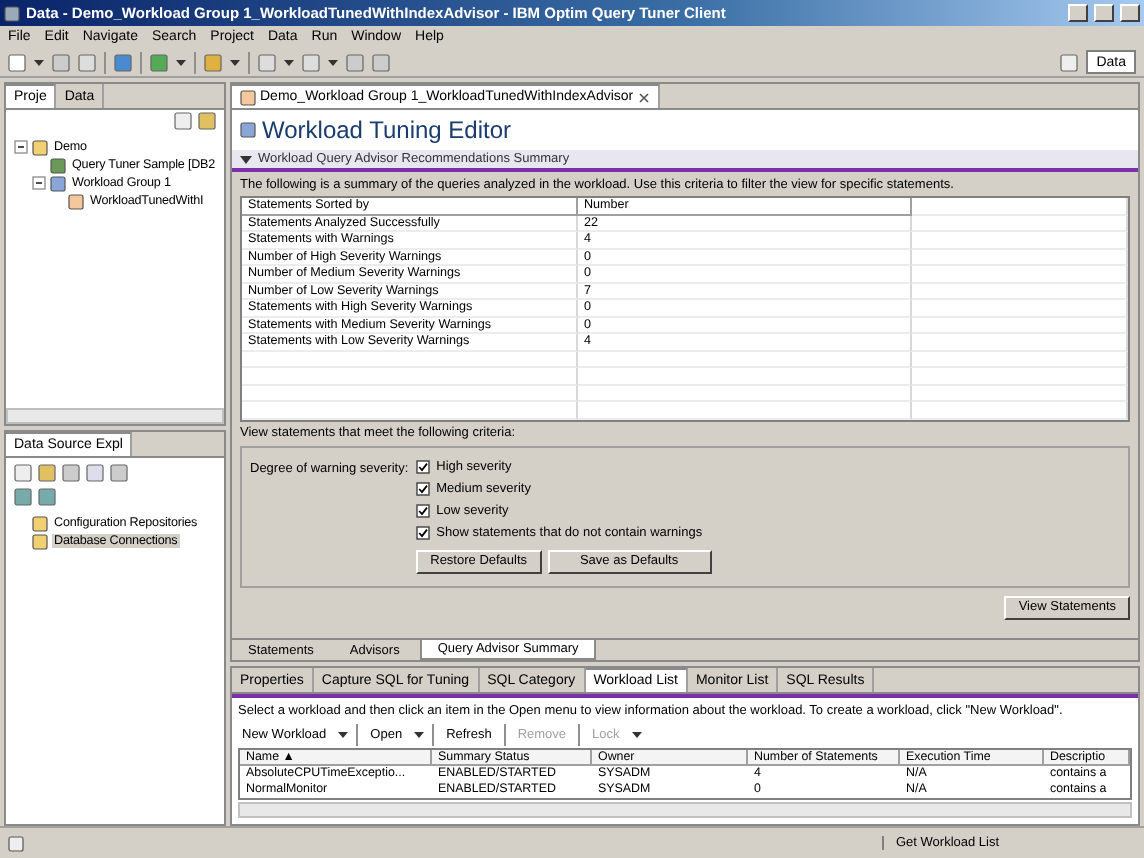 The height and width of the screenshot is (858, 1144). What do you see at coordinates (1078, 13) in the screenshot?
I see `minimize-button` at bounding box center [1078, 13].